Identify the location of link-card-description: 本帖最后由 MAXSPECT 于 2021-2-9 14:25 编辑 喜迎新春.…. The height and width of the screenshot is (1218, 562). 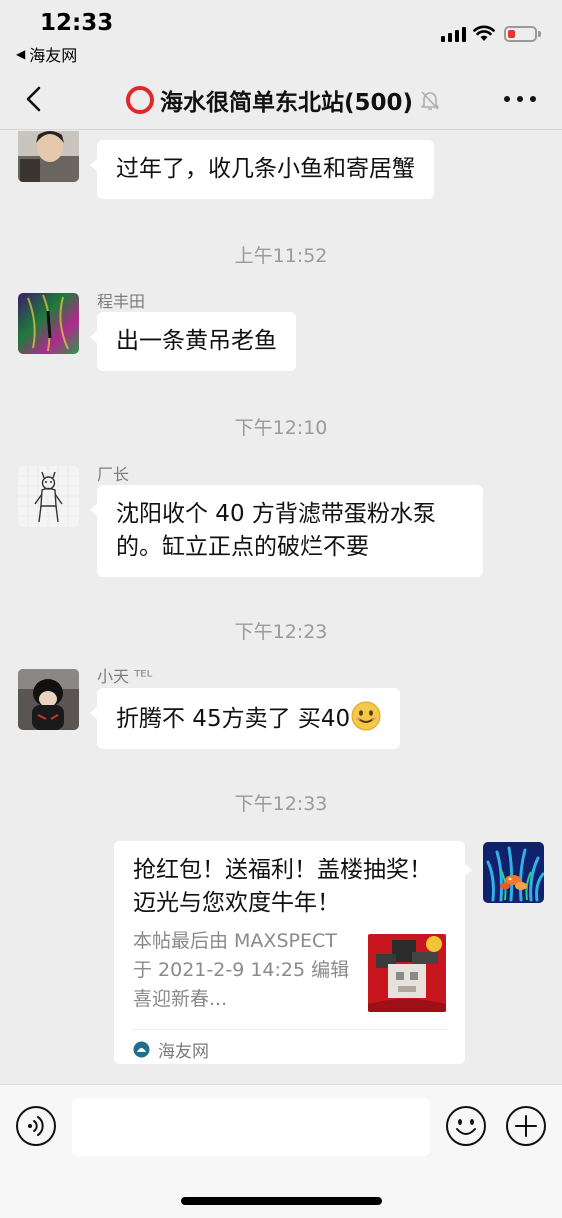
(241, 970).